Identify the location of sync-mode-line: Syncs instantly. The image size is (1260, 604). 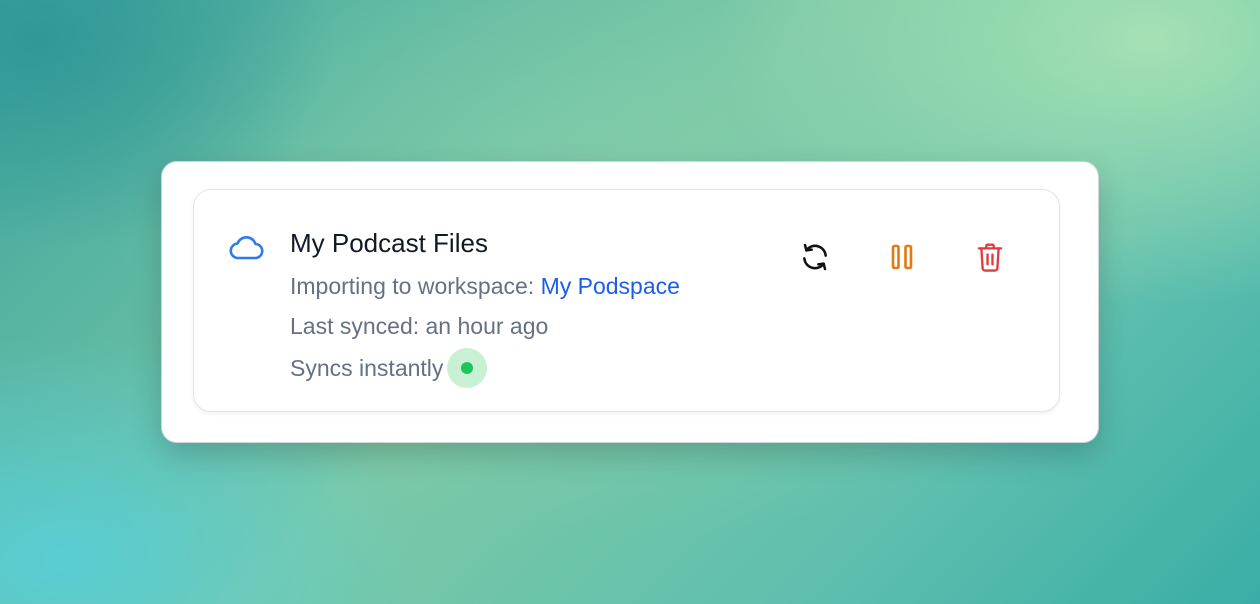
(389, 368).